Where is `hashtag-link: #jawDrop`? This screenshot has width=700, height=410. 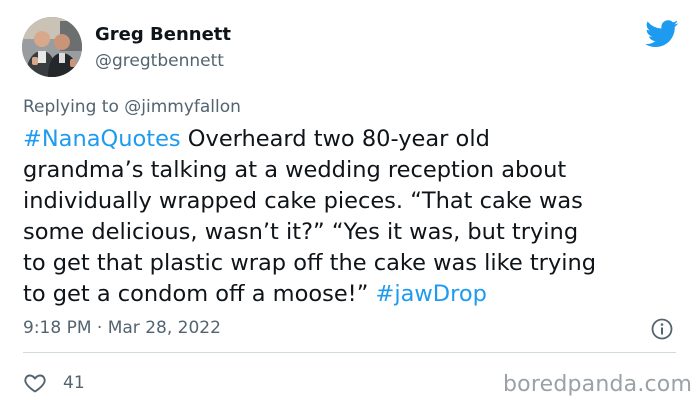
hashtag-link: #jawDrop is located at coordinates (431, 294).